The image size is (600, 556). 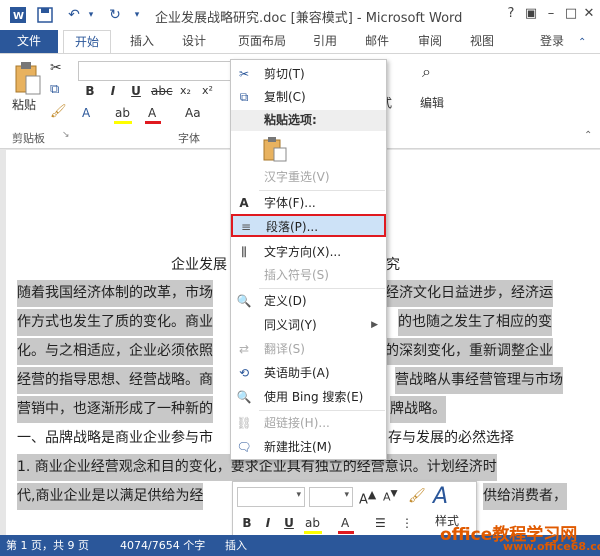 What do you see at coordinates (113, 93) in the screenshot?
I see `italic-button: I` at bounding box center [113, 93].